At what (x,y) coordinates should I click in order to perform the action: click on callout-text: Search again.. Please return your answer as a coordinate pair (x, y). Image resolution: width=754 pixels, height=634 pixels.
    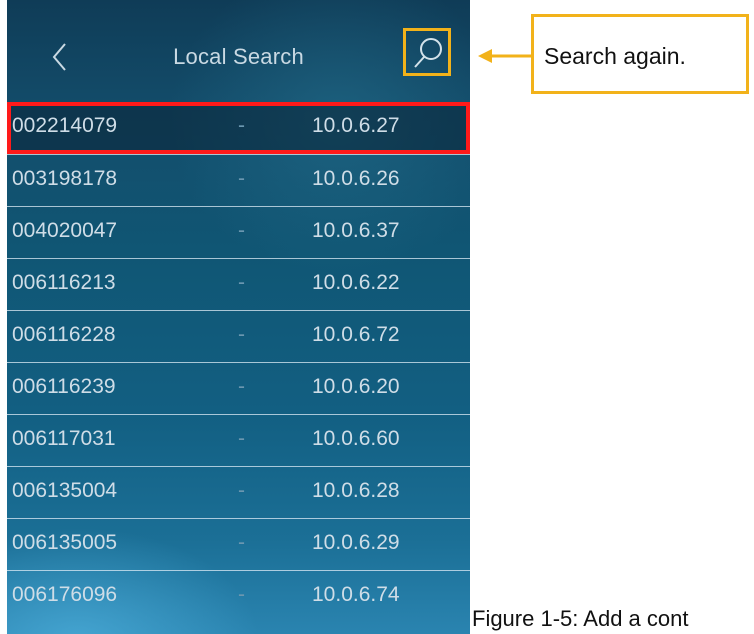
    Looking at the image, I should click on (615, 56).